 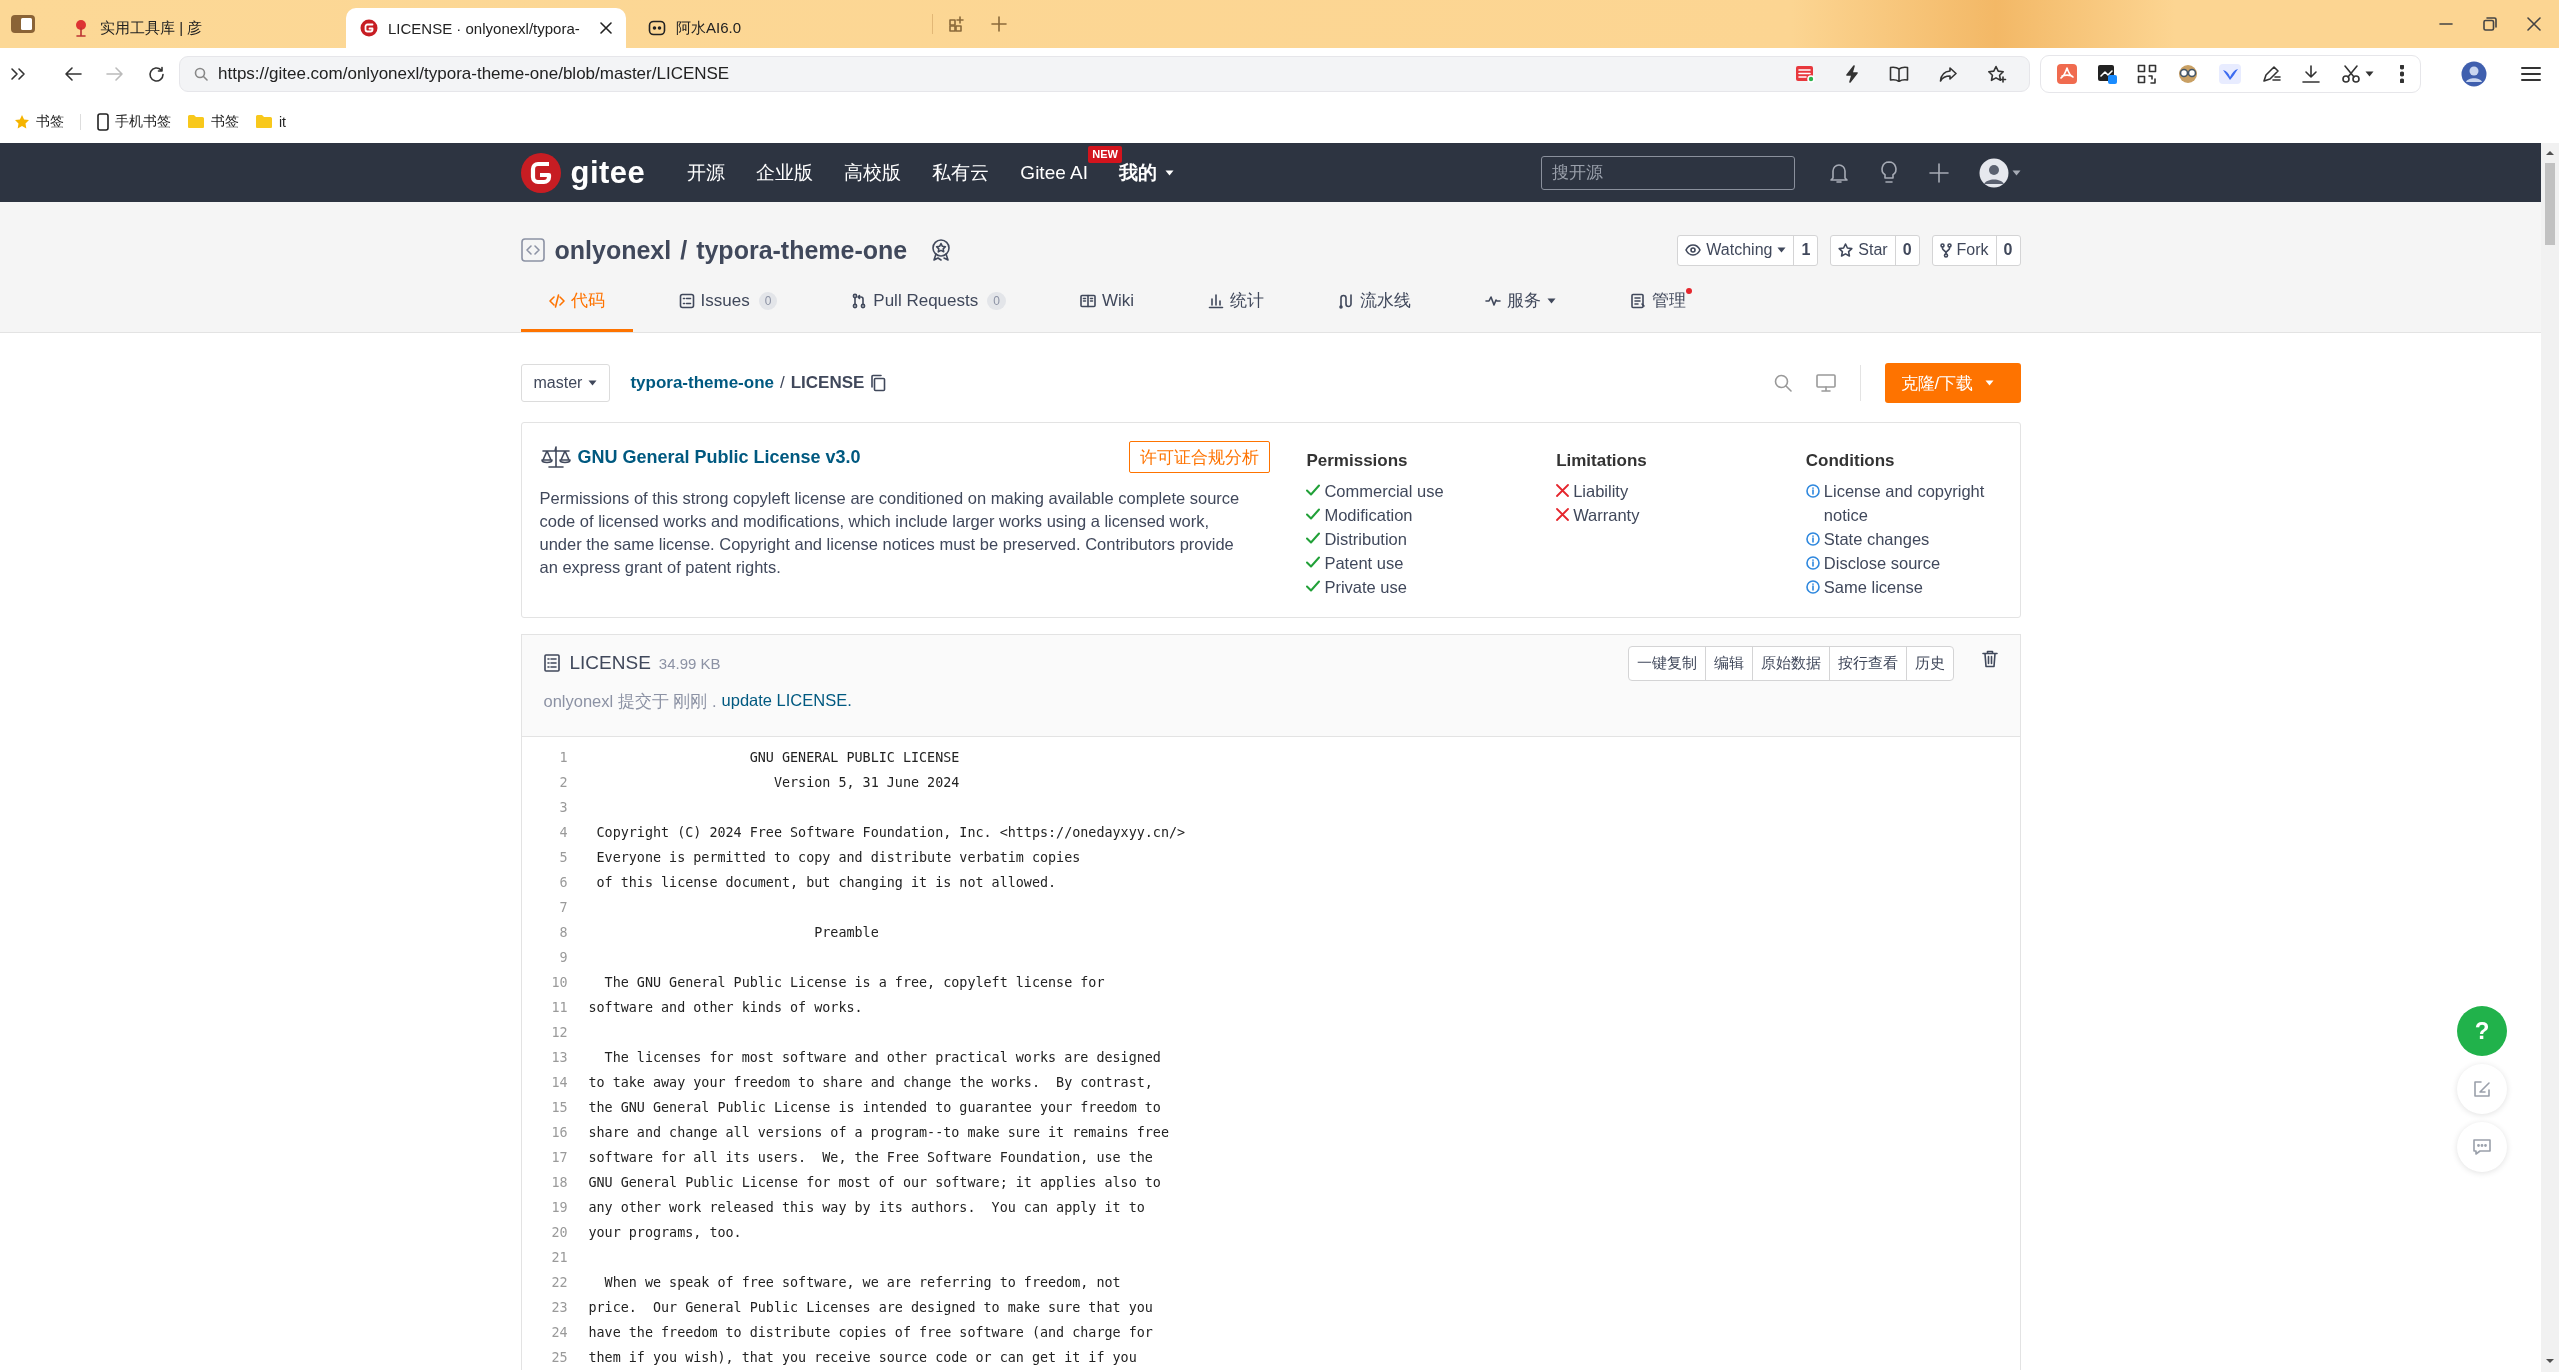 What do you see at coordinates (198, 28) in the screenshot?
I see `browser-tab: 实用工具库 | 彦` at bounding box center [198, 28].